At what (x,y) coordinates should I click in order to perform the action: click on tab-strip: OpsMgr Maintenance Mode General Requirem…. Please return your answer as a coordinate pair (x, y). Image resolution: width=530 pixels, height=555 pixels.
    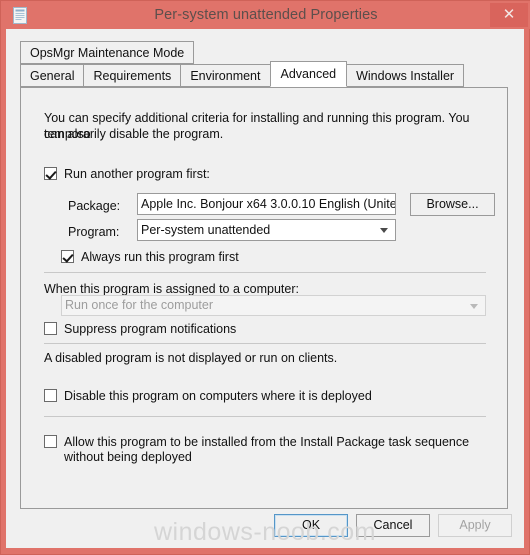
    Looking at the image, I should click on (264, 65).